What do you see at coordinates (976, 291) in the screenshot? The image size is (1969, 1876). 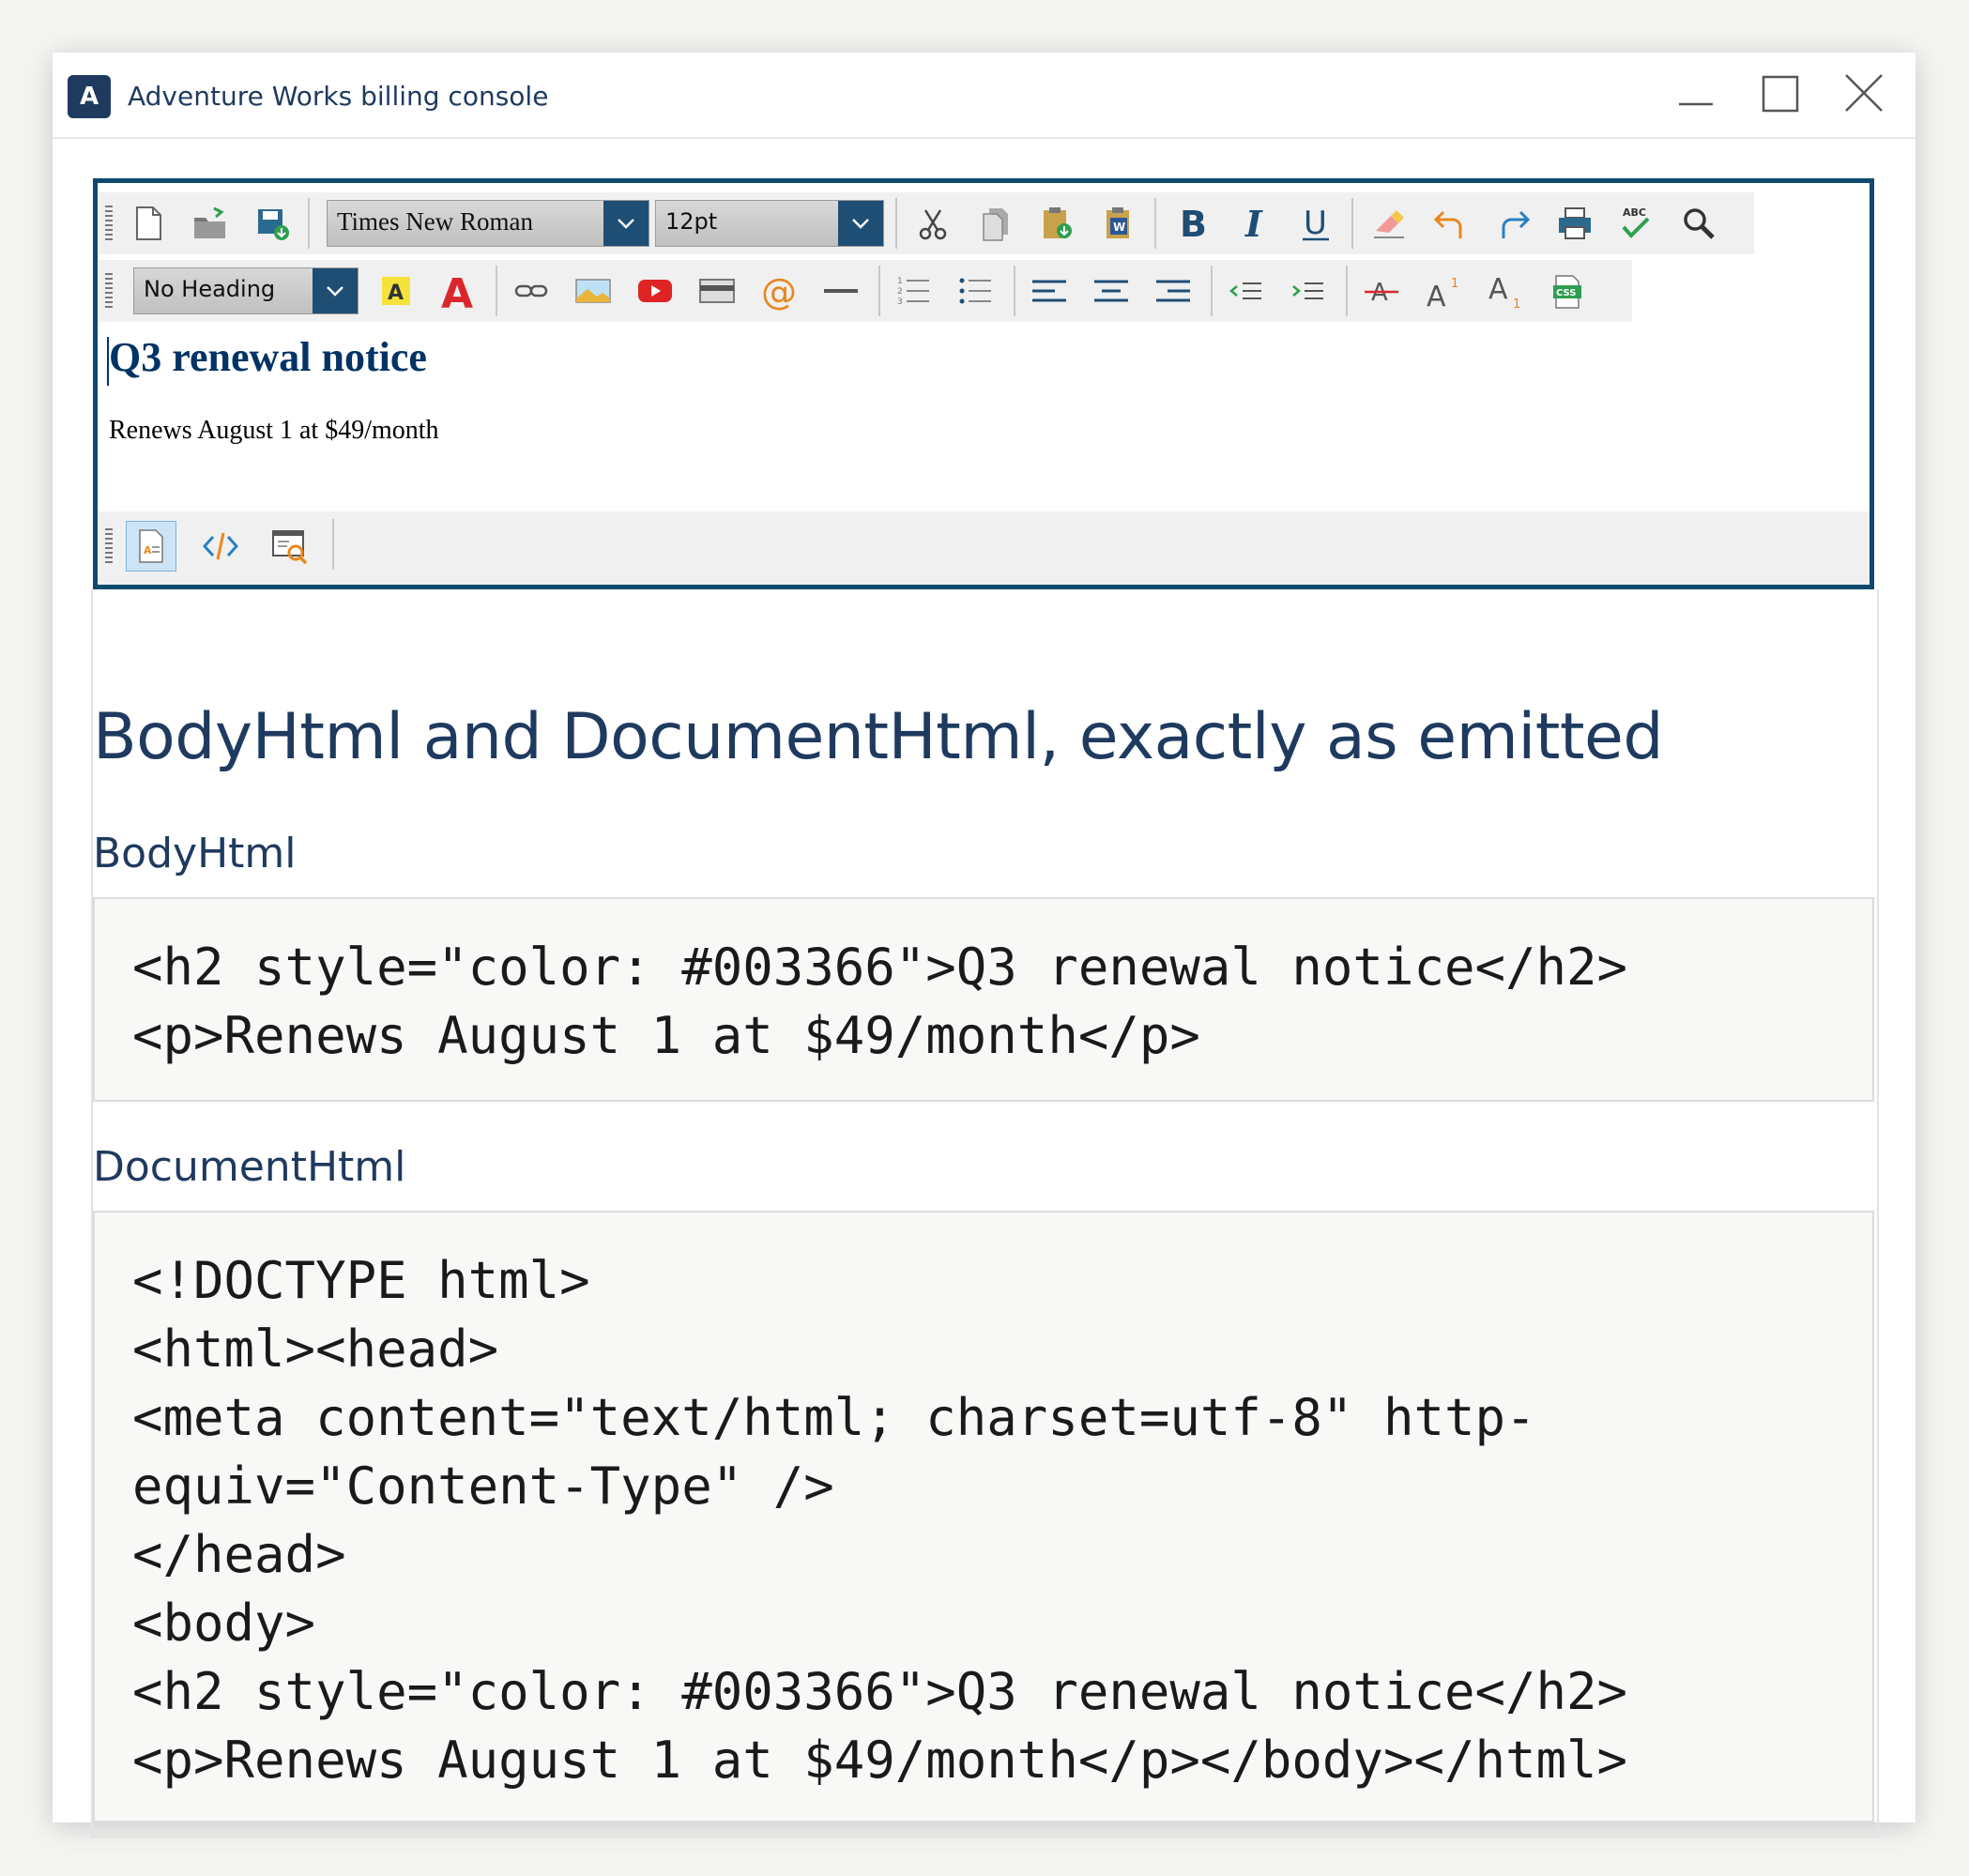 I see `bulleted-list-icon` at bounding box center [976, 291].